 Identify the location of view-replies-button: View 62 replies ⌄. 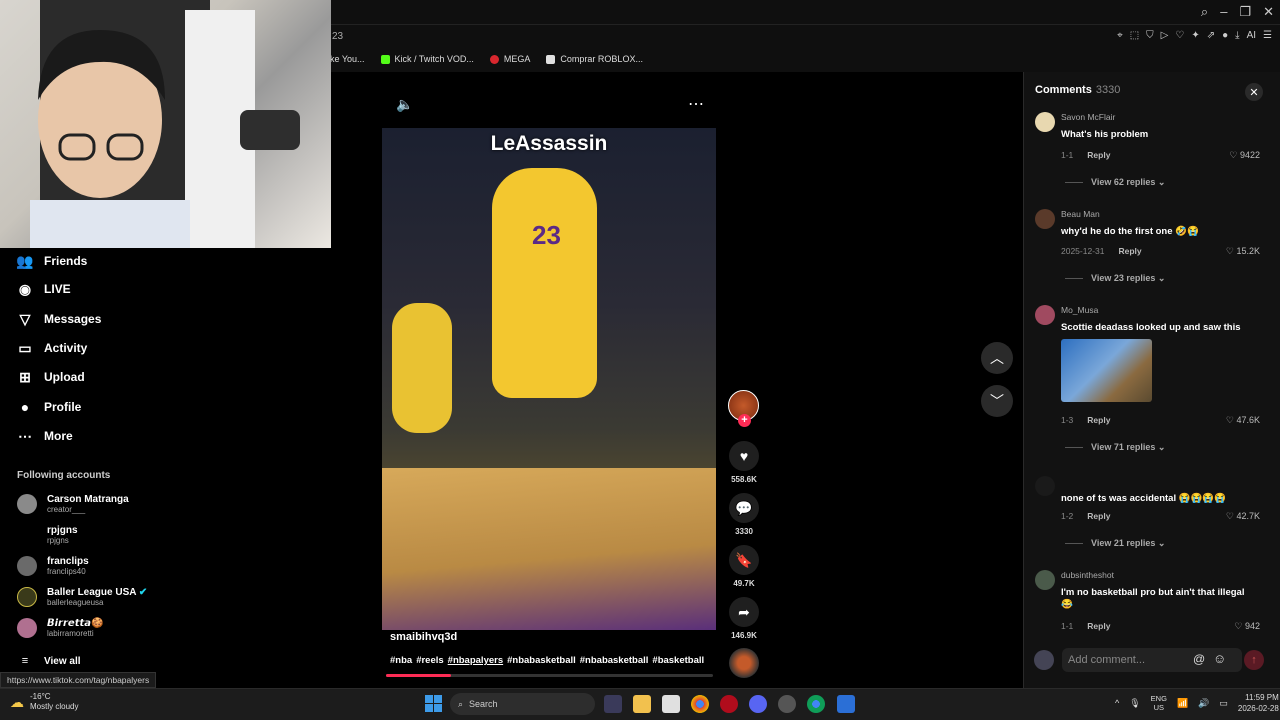
(1115, 182).